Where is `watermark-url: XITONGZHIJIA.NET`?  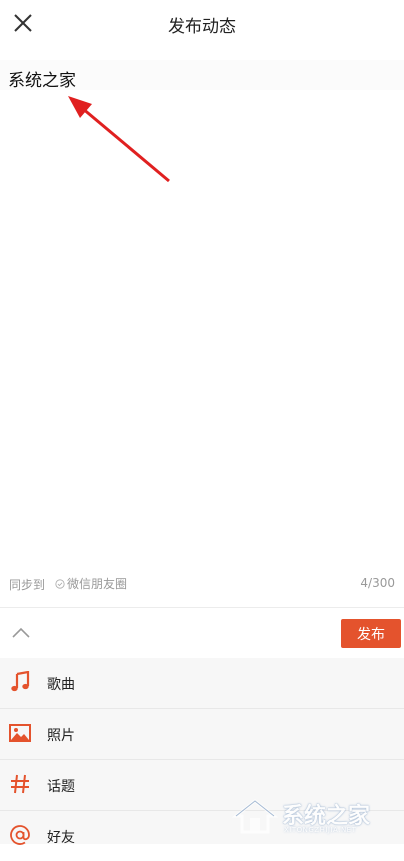
watermark-url: XITONGZHIJIA.NET is located at coordinates (320, 830).